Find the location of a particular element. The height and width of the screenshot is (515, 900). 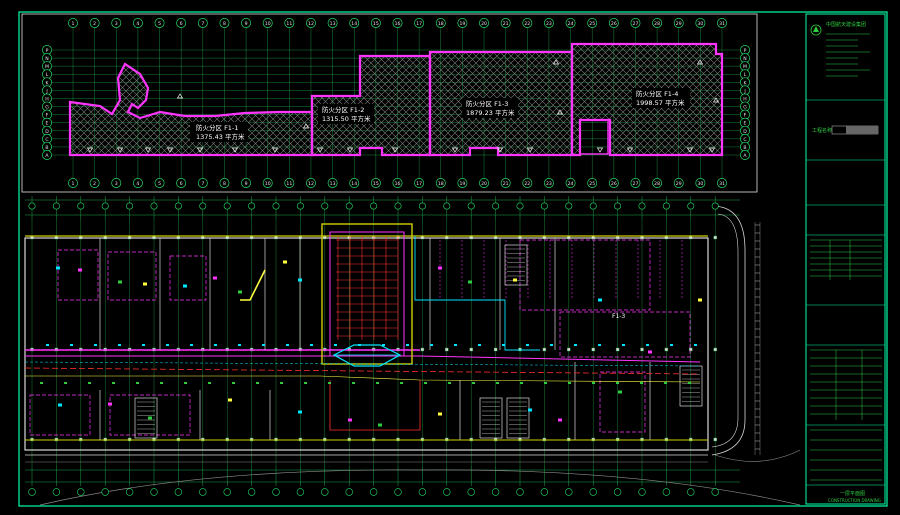

axis-bubble-top: 23 is located at coordinates (548, 23).